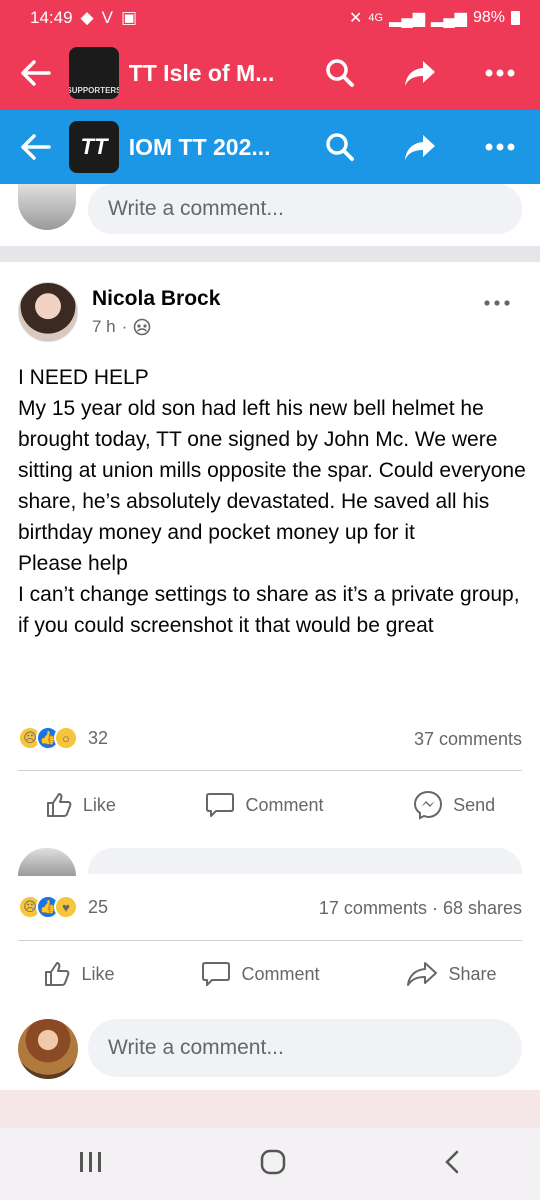  Describe the element at coordinates (422, 974) in the screenshot. I see `share-icon` at that location.